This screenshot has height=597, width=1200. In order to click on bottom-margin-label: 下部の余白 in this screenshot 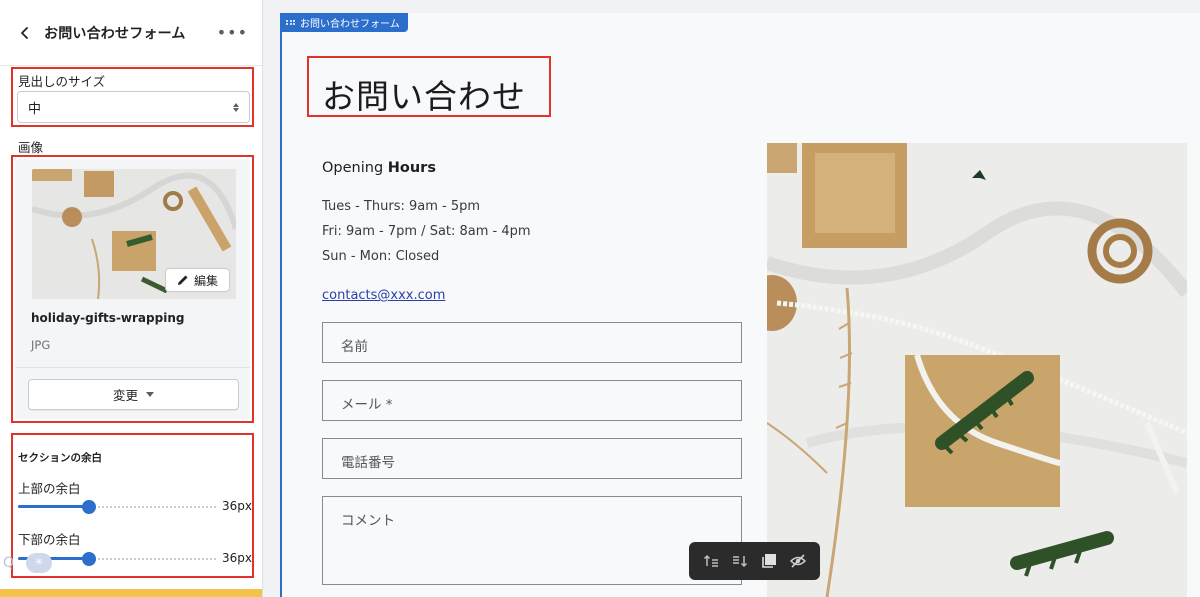, I will do `click(49, 539)`.